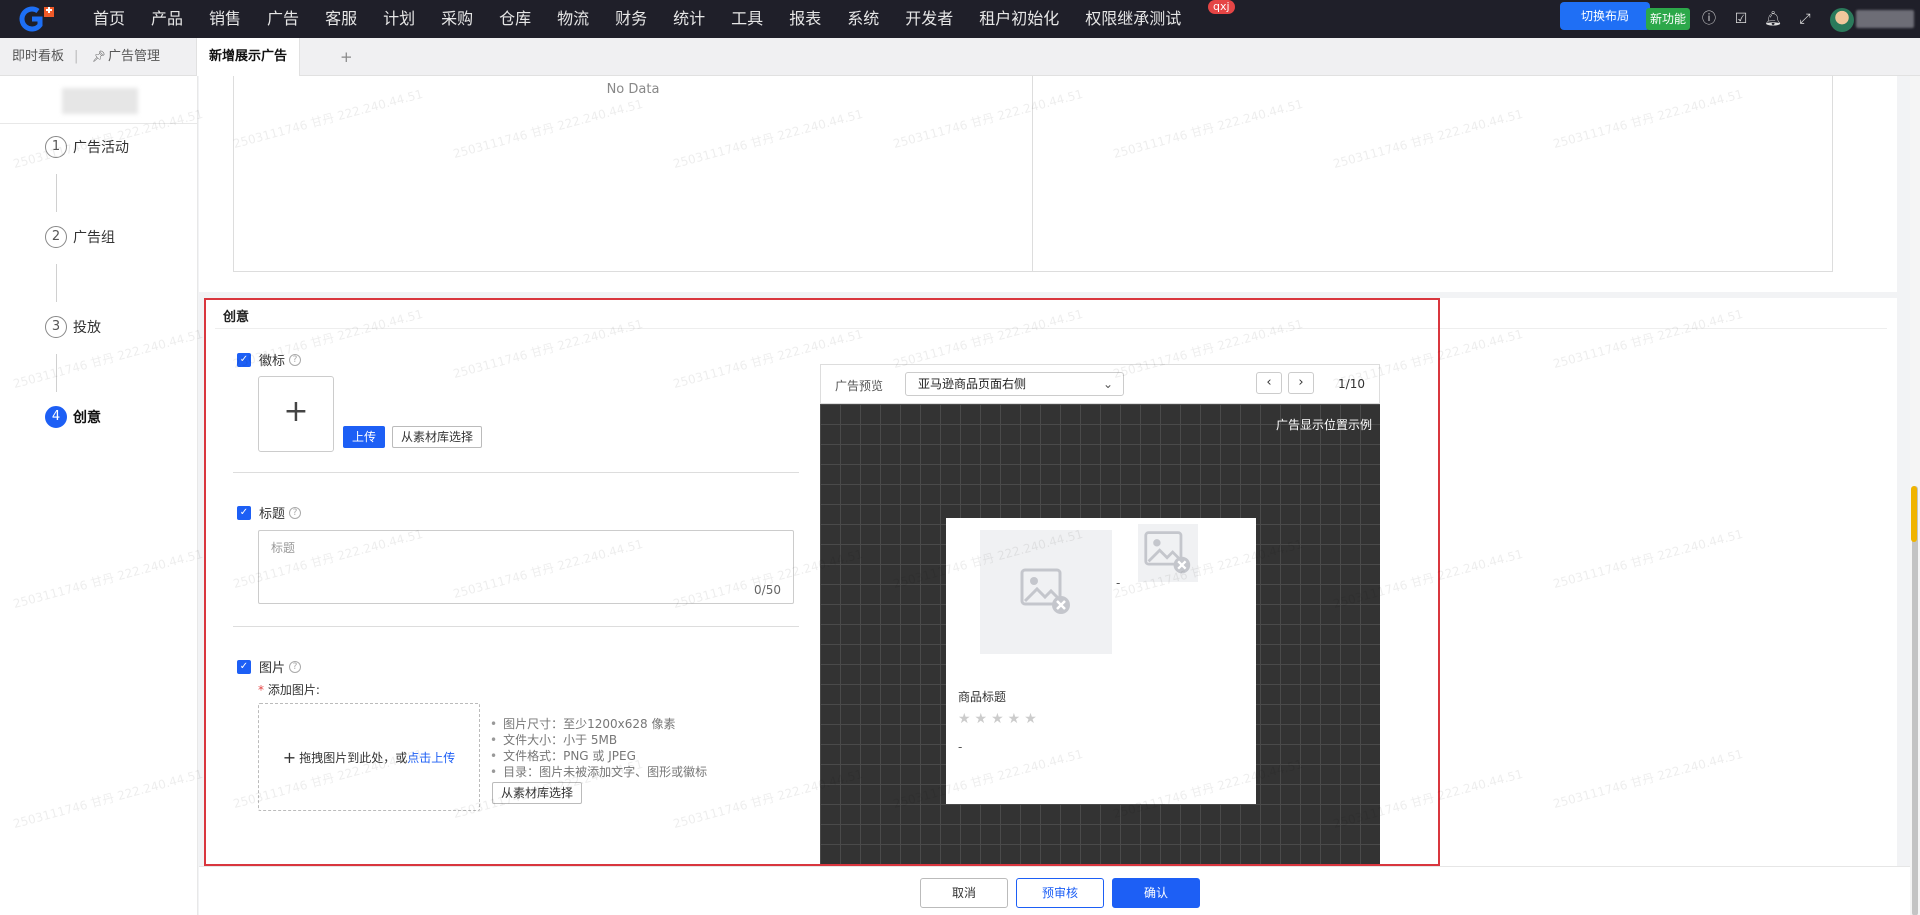 This screenshot has height=915, width=1920. What do you see at coordinates (1301, 383) in the screenshot?
I see `next-page-button: ›` at bounding box center [1301, 383].